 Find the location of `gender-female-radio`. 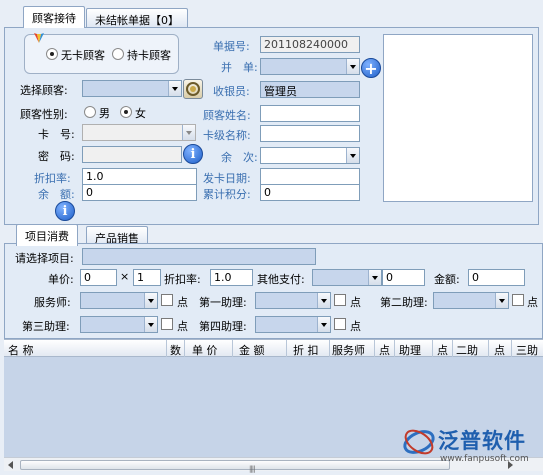

gender-female-radio is located at coordinates (126, 112).